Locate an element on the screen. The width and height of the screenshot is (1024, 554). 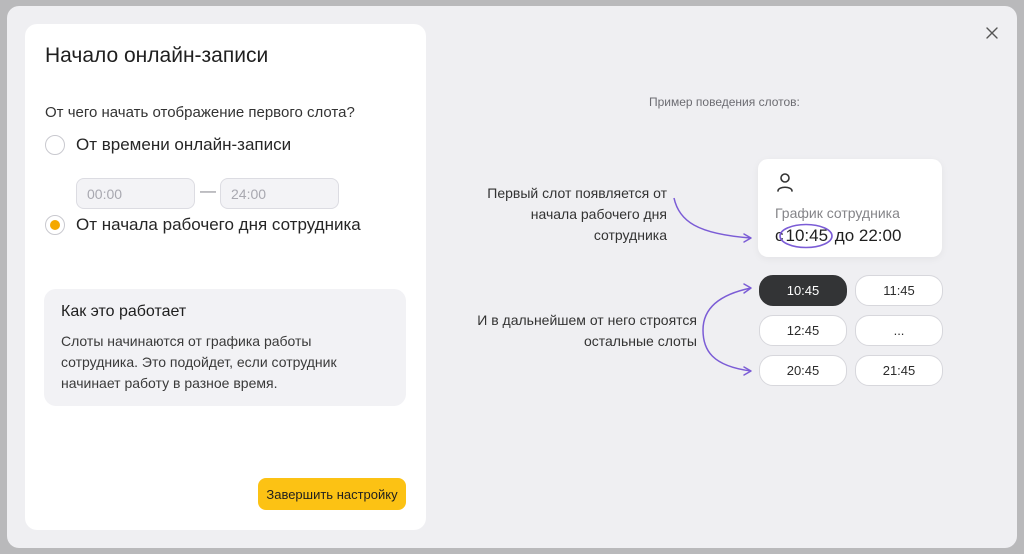
schedule-time: с 10:45 до 22:00 is located at coordinates (838, 236).